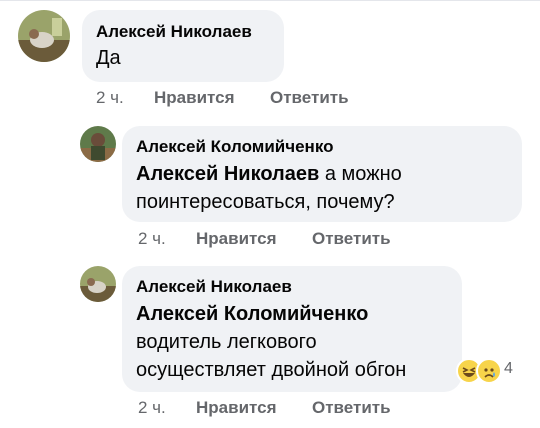  I want to click on comment-line: водитель легкового, so click(226, 342).